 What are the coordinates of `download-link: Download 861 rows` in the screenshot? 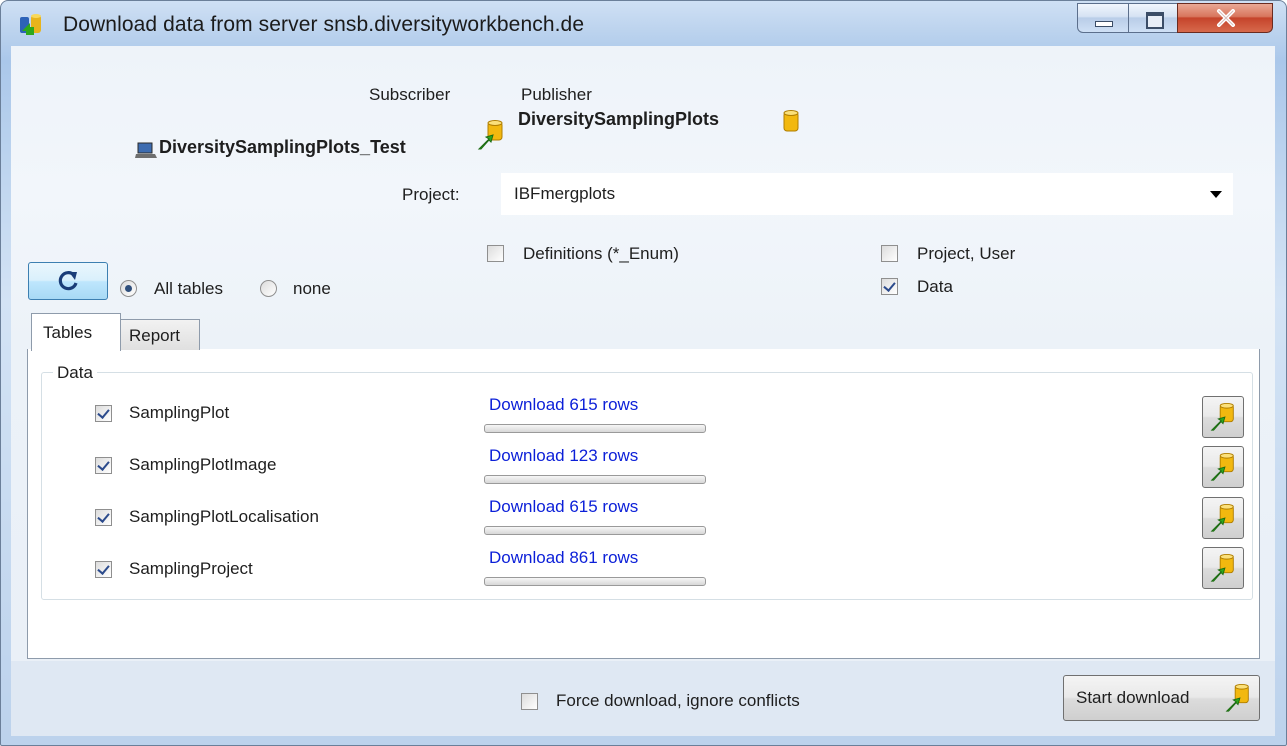 It's located at (563, 558).